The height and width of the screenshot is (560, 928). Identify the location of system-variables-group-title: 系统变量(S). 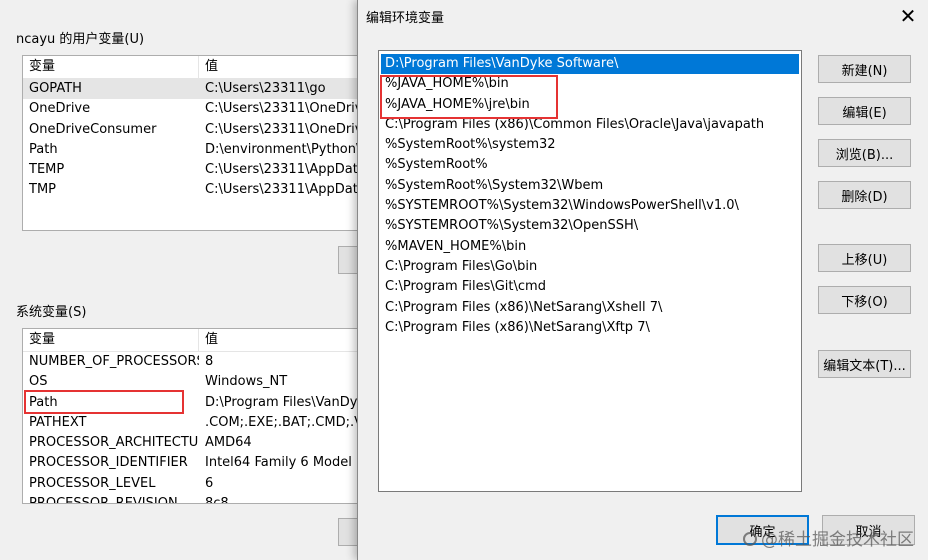
(51, 312).